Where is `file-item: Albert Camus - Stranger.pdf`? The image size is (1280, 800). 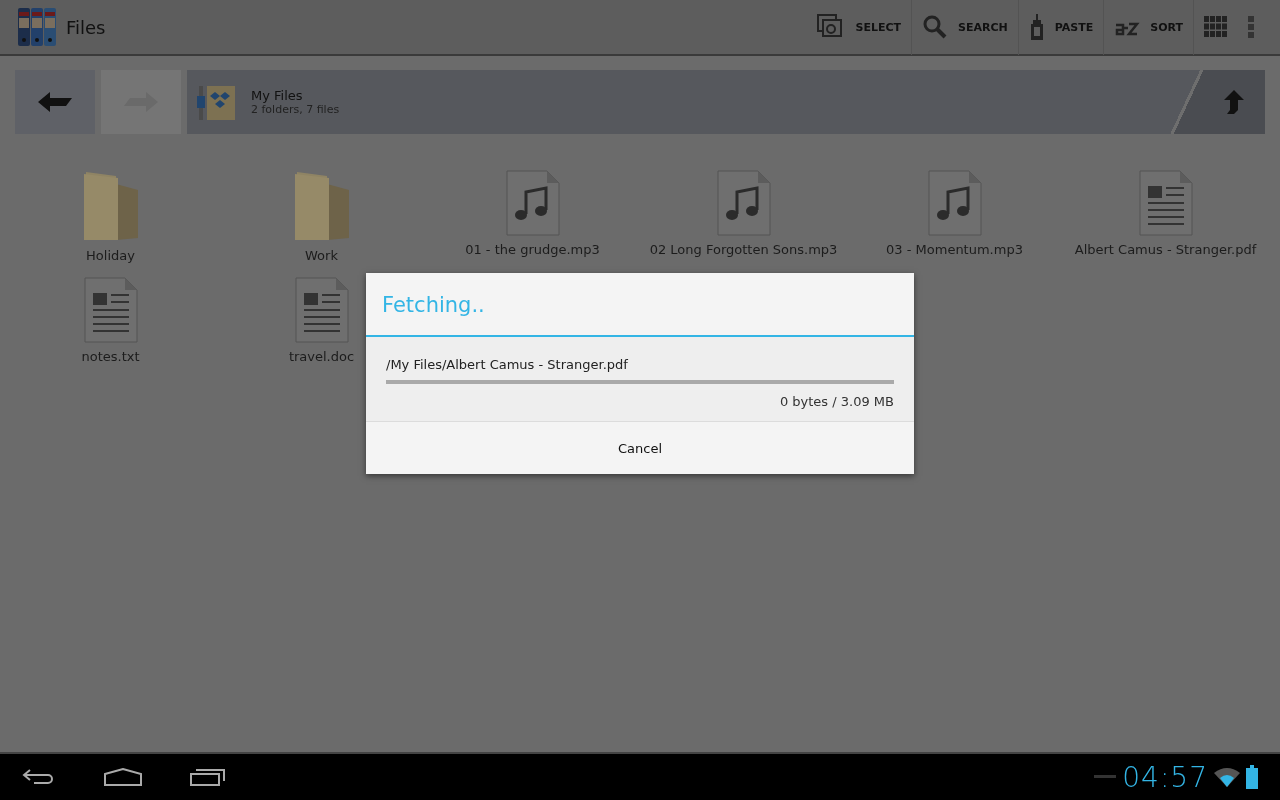
file-item: Albert Camus - Stranger.pdf is located at coordinates (1165, 216).